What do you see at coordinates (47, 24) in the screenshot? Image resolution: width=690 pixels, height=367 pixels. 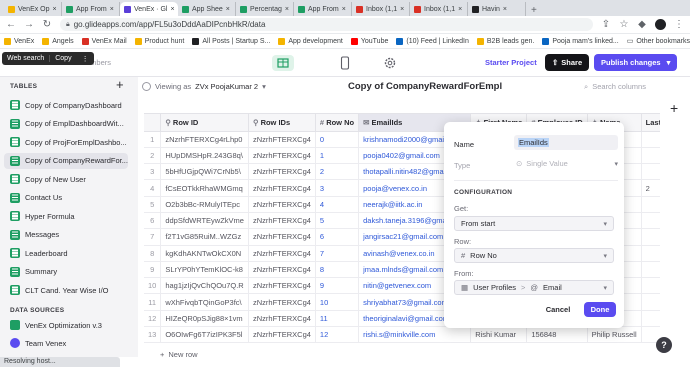 I see `reload-icon: ↻` at bounding box center [47, 24].